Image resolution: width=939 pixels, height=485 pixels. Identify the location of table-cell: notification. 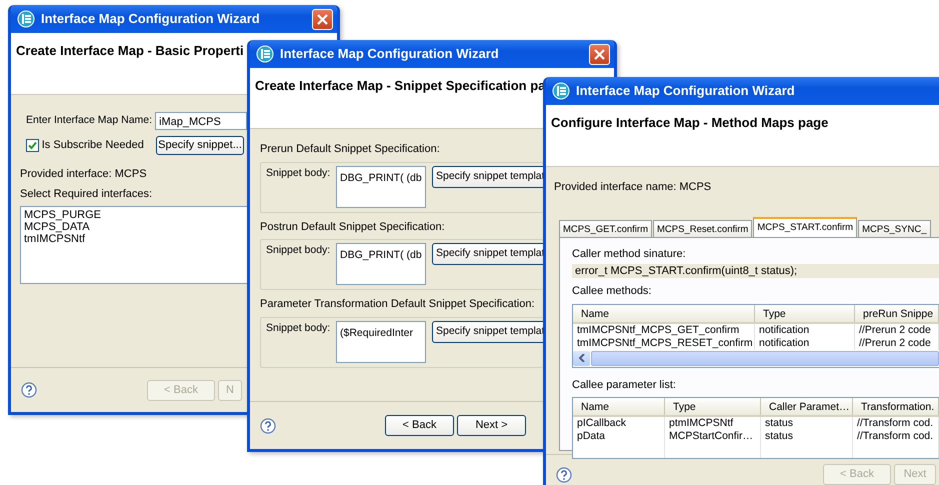
(805, 330).